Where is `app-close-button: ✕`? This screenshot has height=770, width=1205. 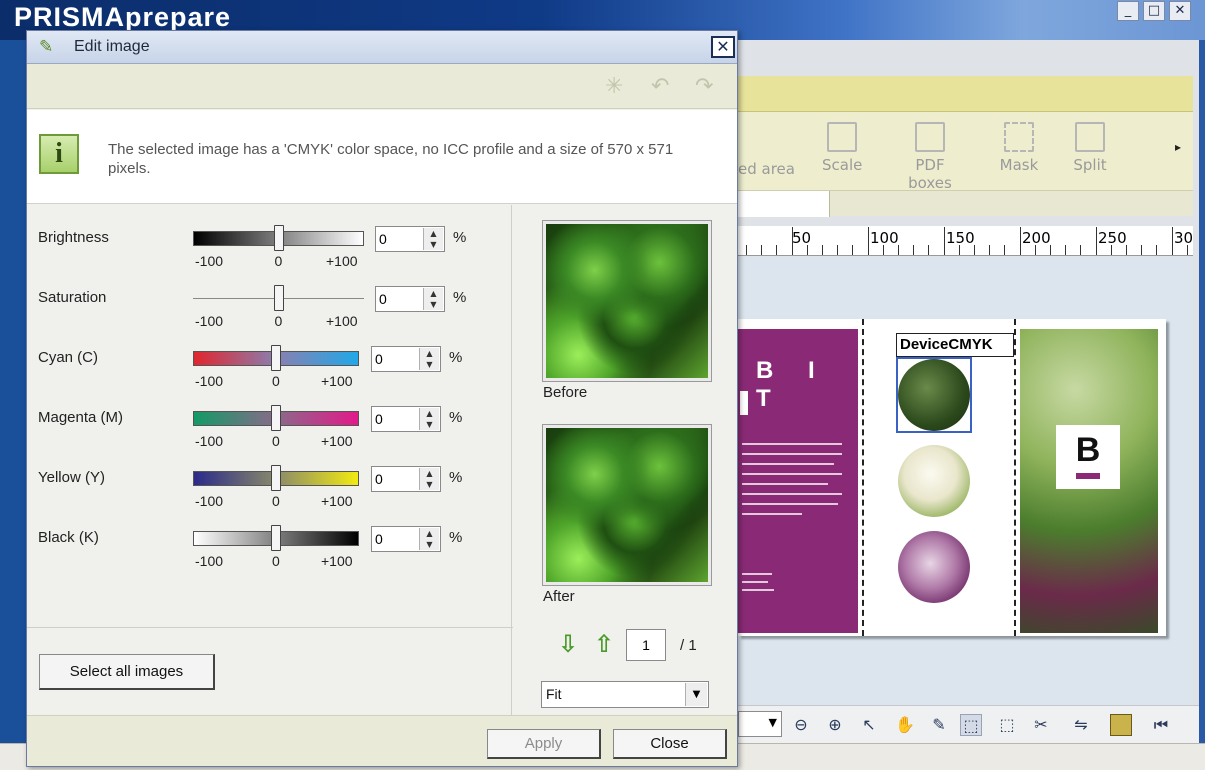
app-close-button: ✕ is located at coordinates (1180, 11).